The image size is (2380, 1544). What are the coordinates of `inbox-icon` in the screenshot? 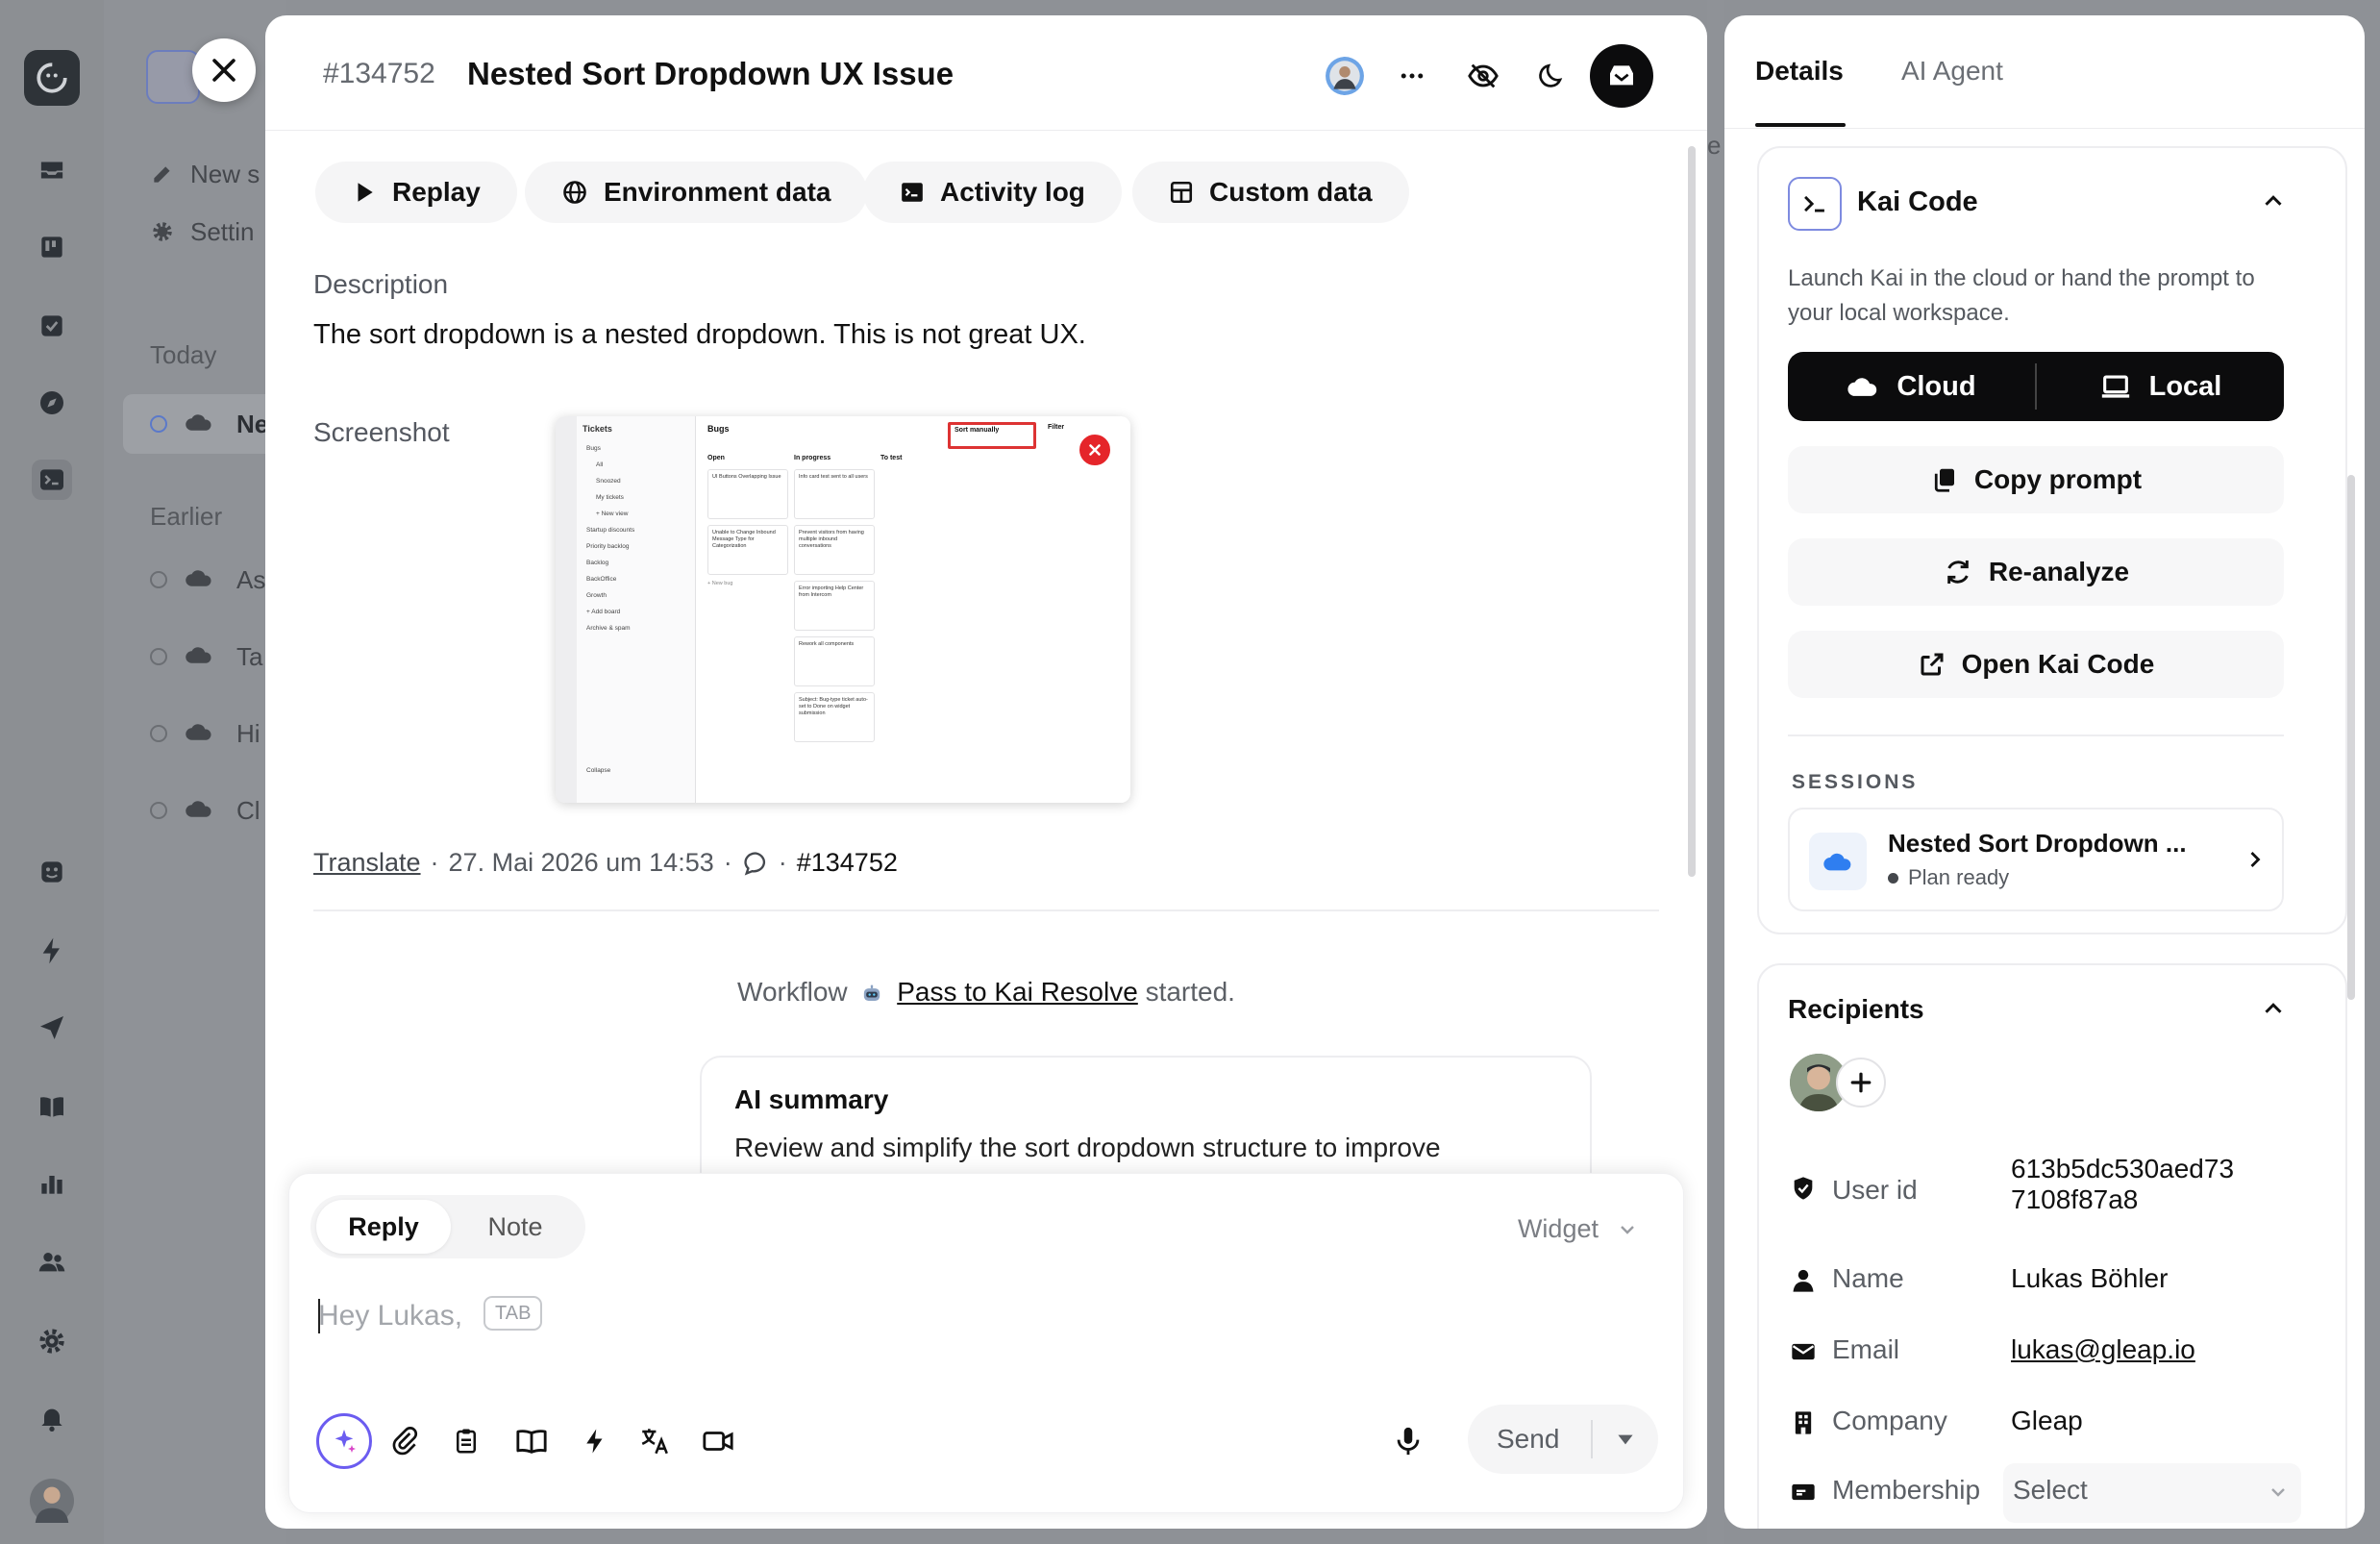 It's located at (52, 170).